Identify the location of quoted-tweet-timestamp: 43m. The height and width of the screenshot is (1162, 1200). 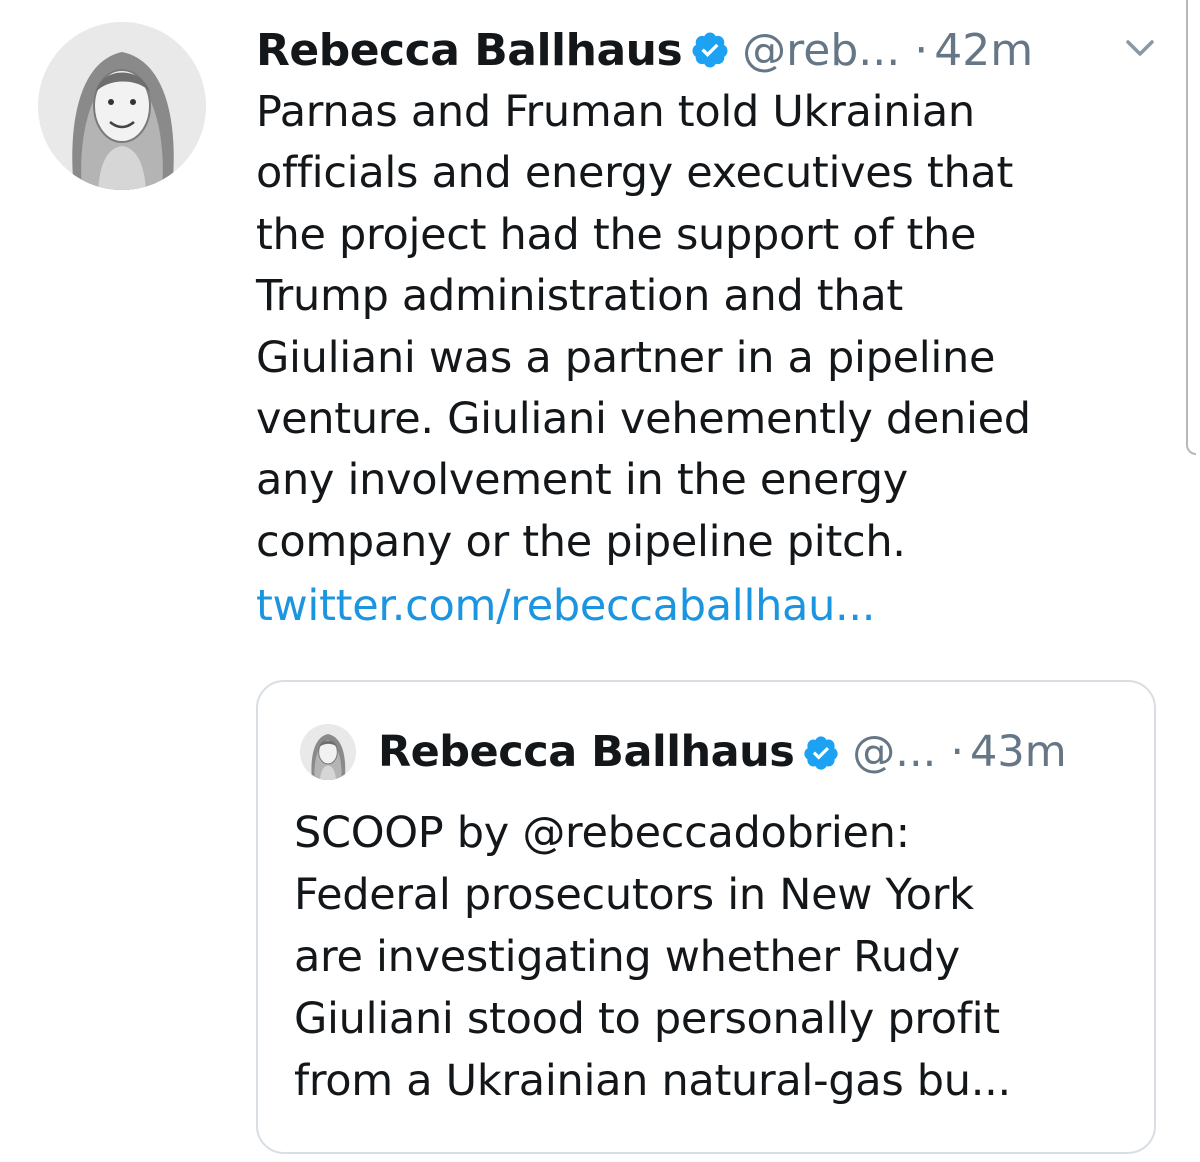
(1018, 752).